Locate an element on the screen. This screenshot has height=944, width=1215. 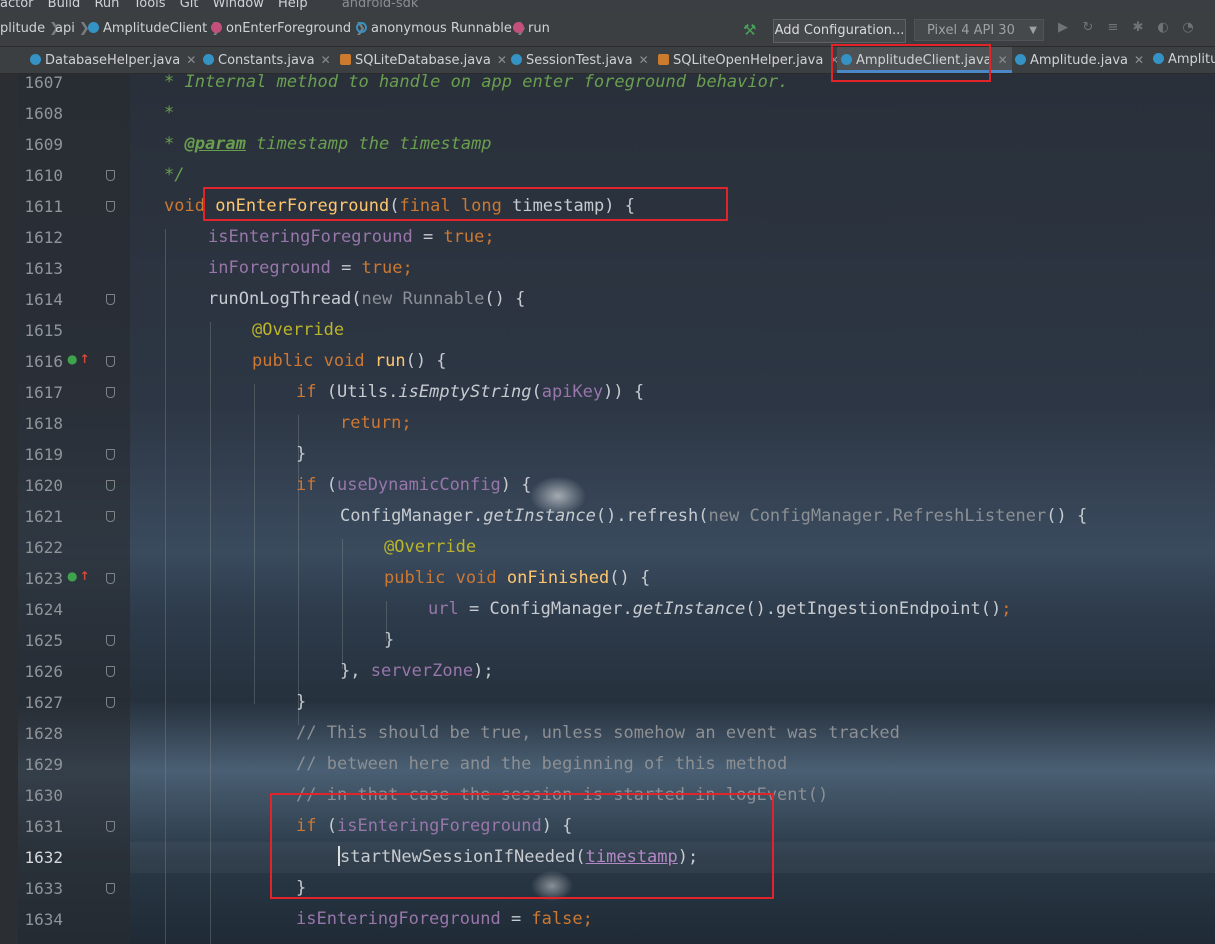
menu-help: Help is located at coordinates (293, 5).